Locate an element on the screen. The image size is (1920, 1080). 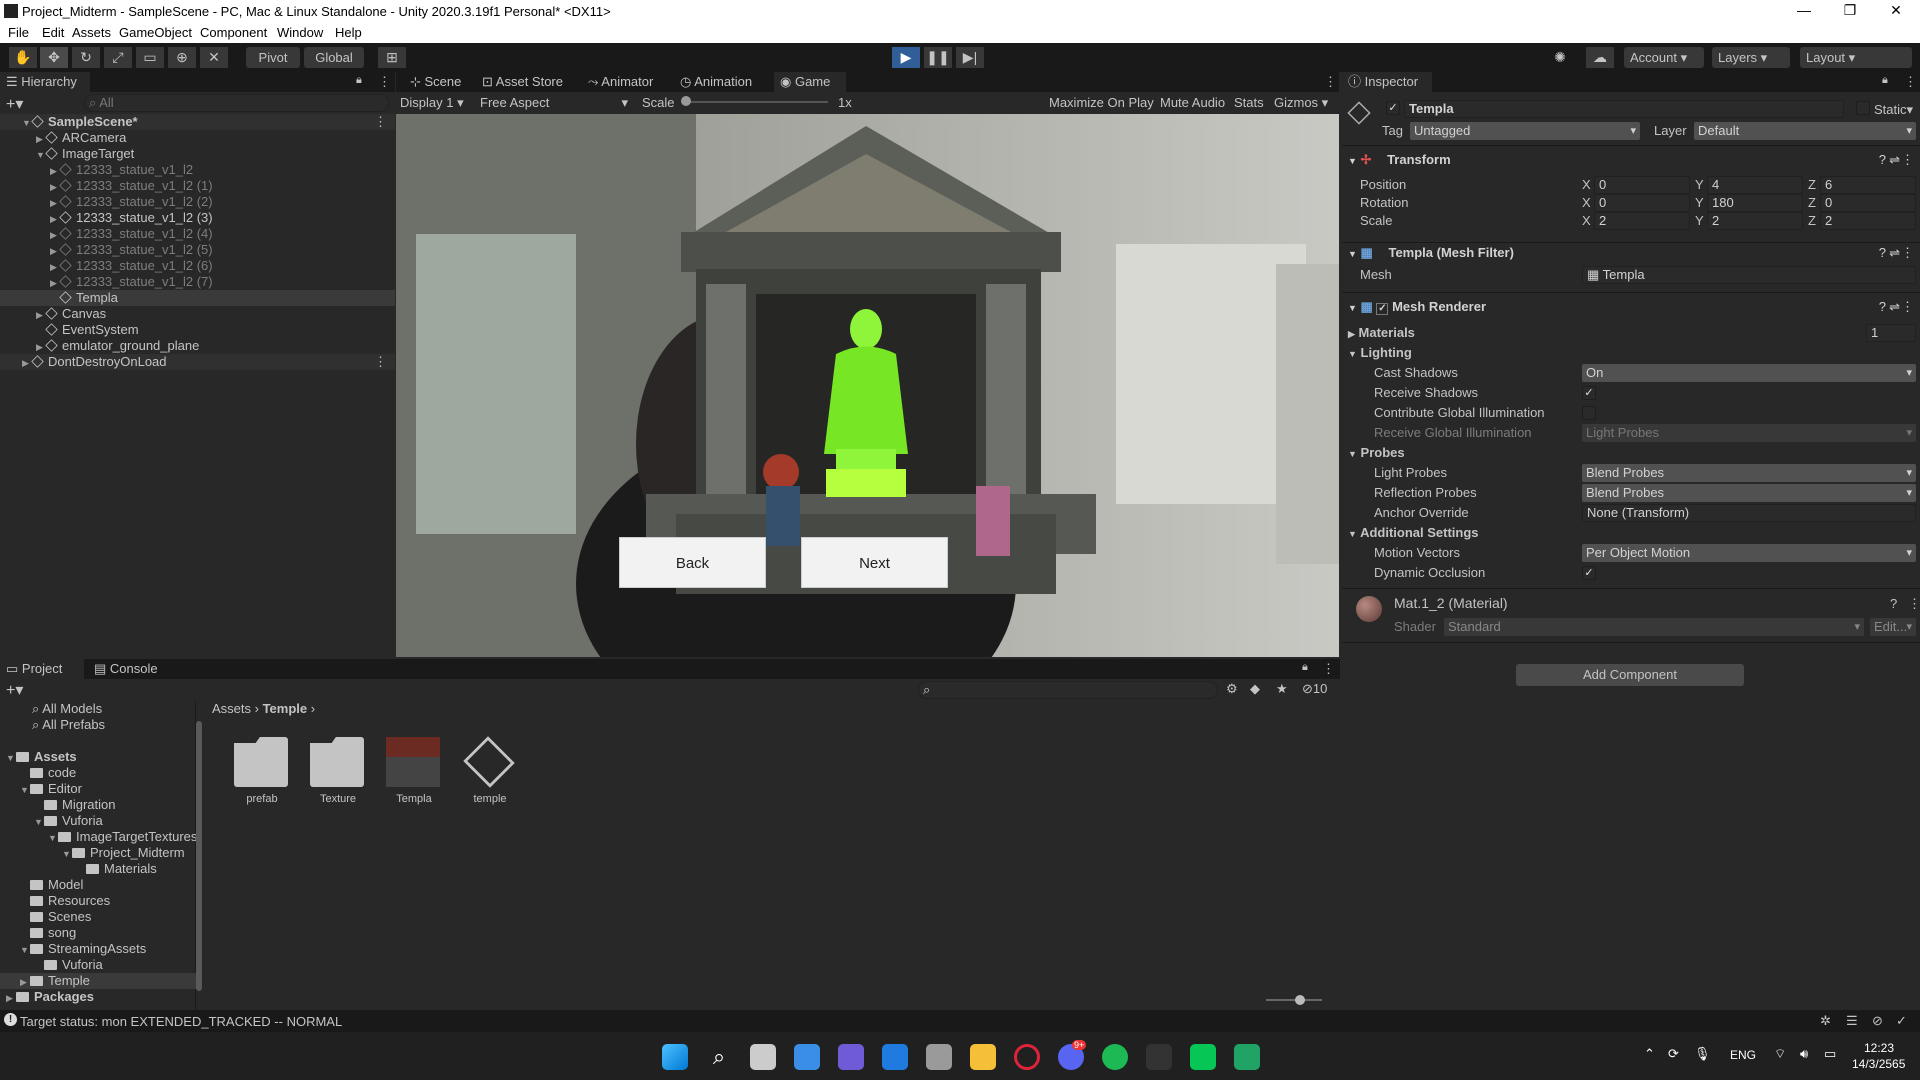
project-folder: code is located at coordinates (98, 773).